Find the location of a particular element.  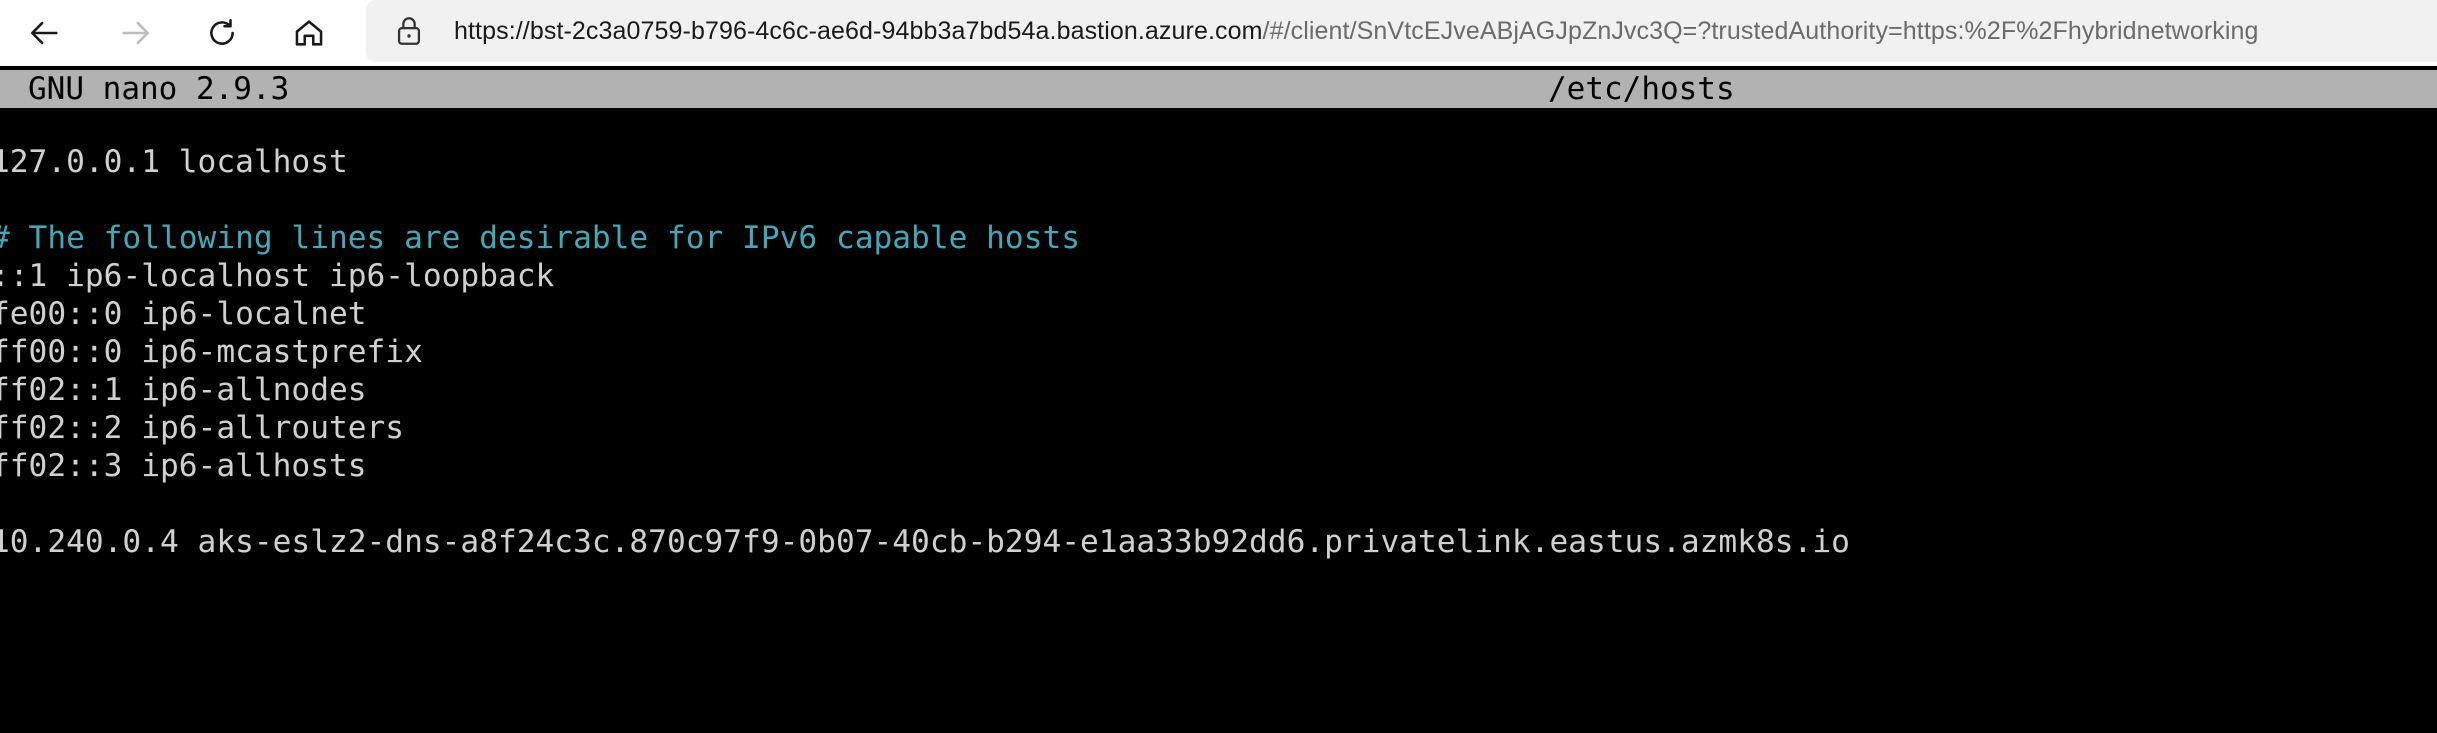

editor-line: ff02::2 ip6-allrouters is located at coordinates (202, 428).